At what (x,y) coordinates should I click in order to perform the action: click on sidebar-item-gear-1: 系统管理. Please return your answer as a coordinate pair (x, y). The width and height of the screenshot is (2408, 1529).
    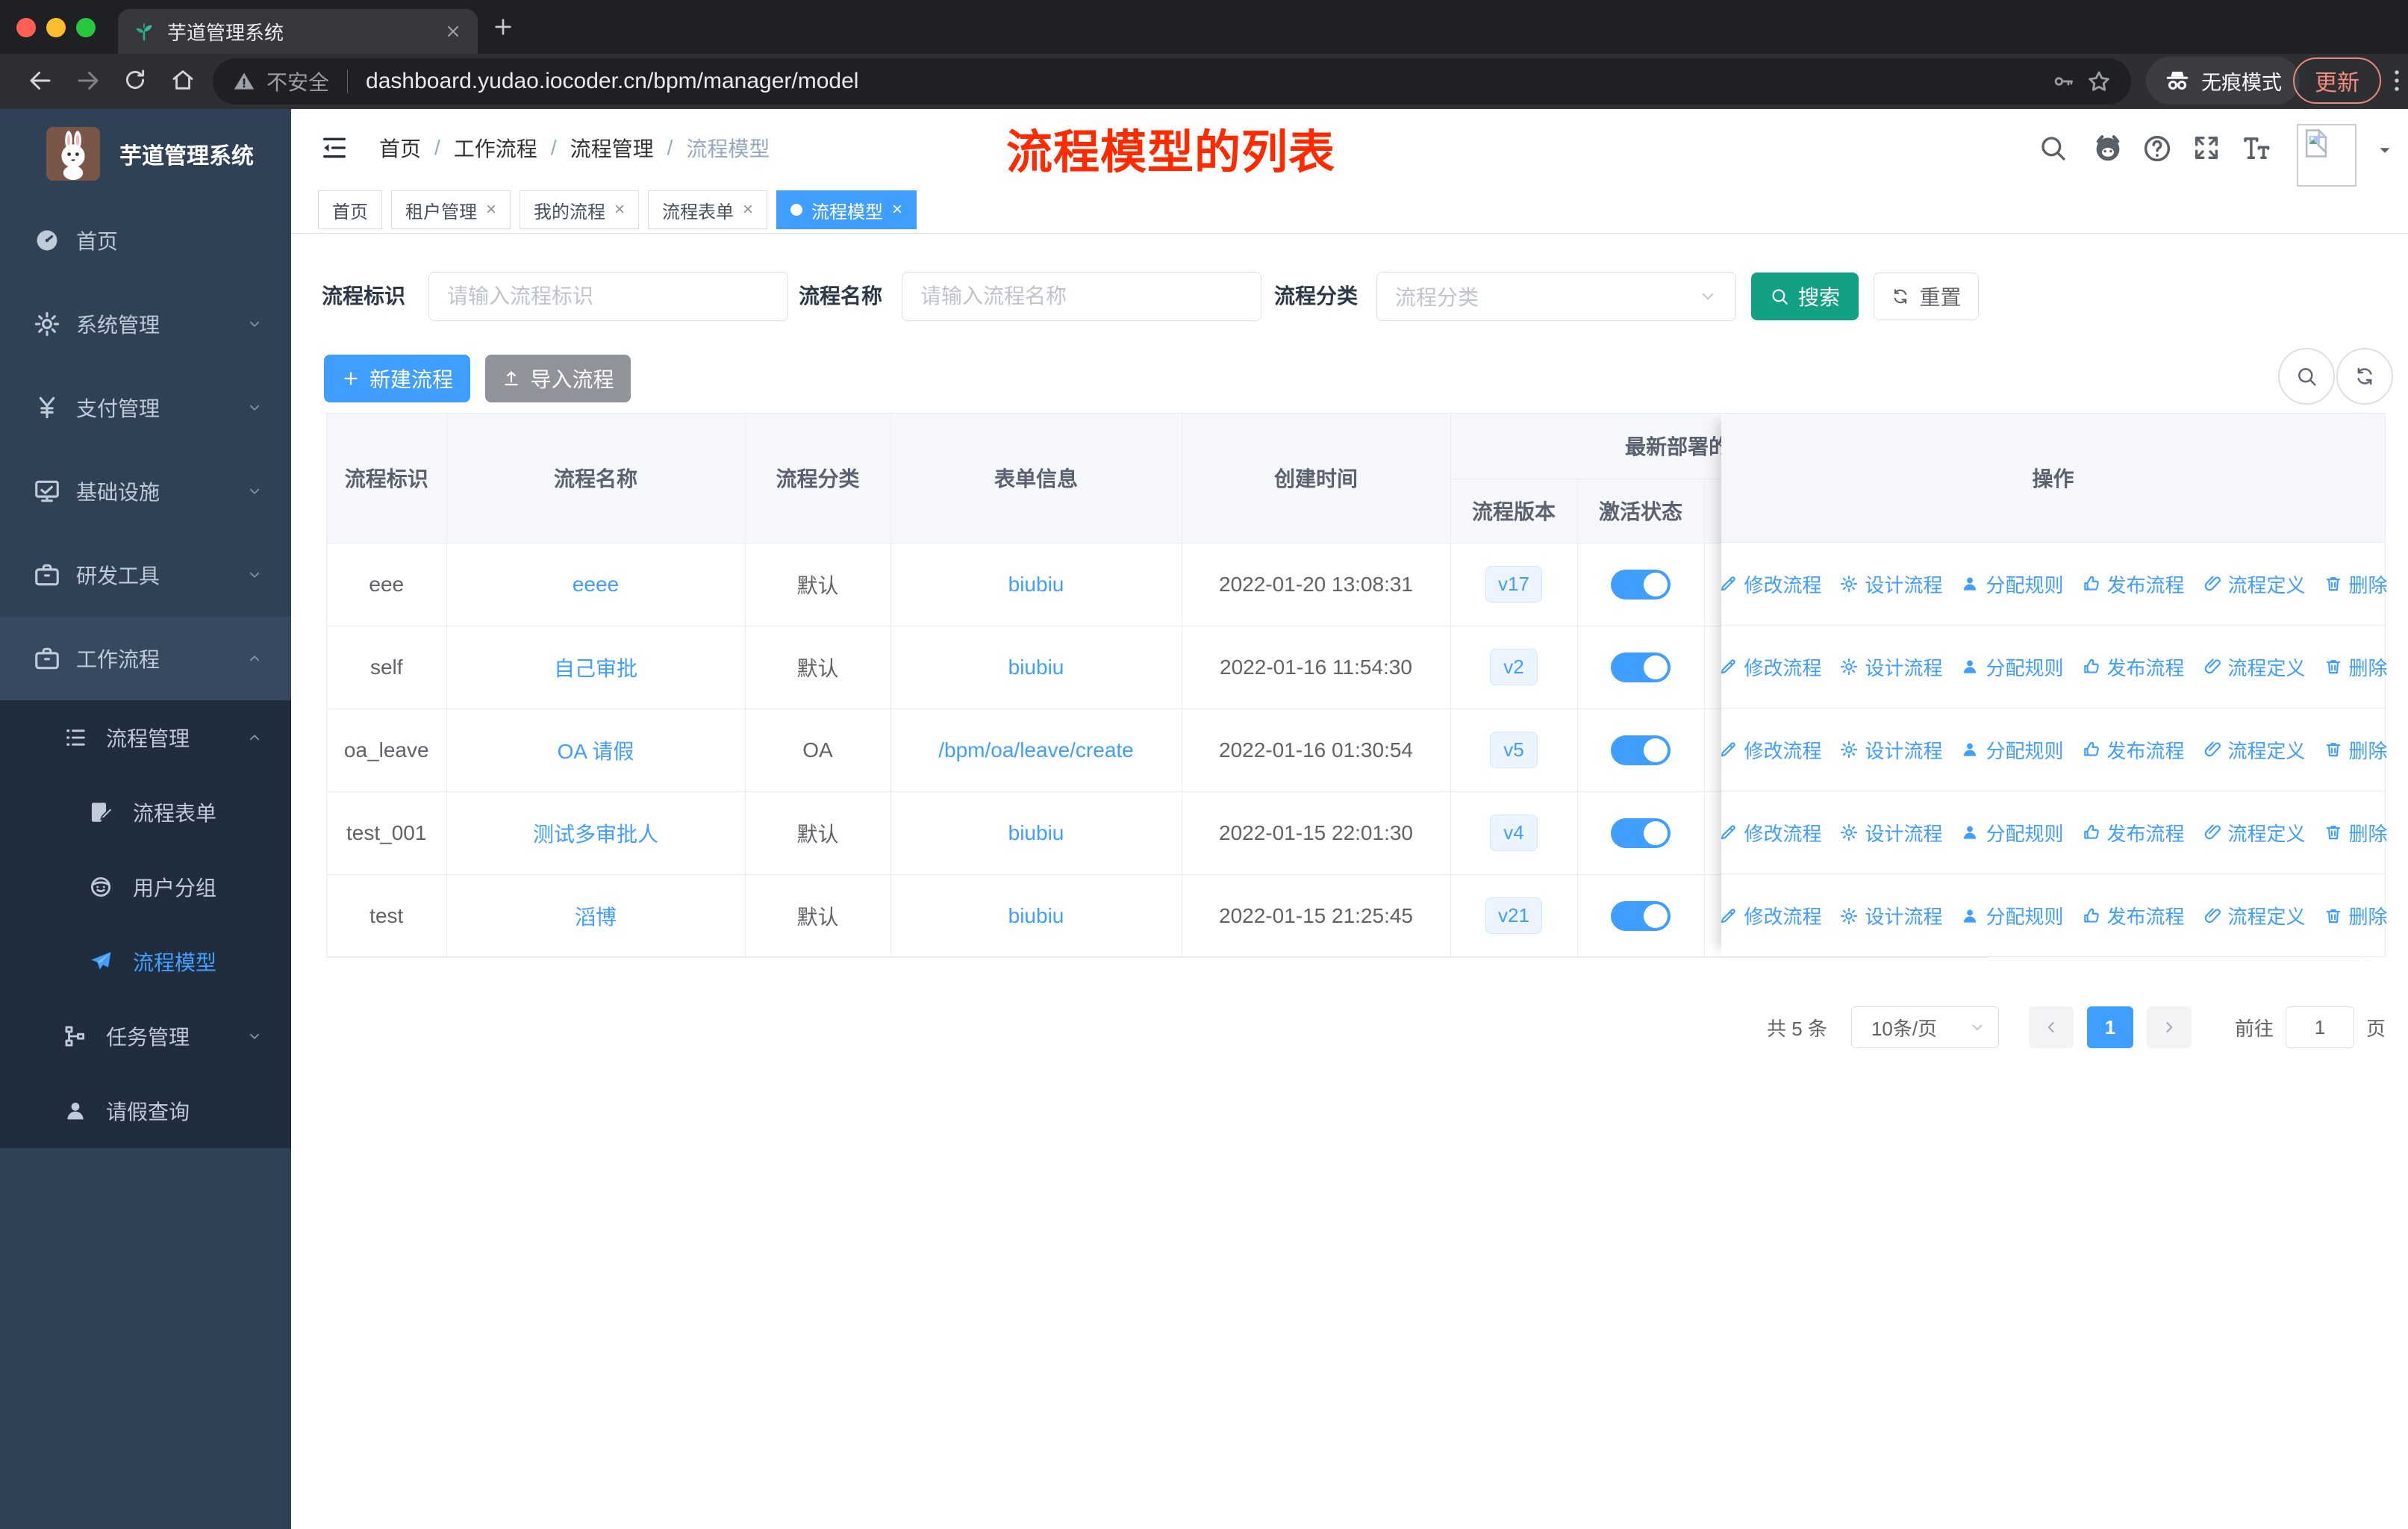
    Looking at the image, I should click on (145, 324).